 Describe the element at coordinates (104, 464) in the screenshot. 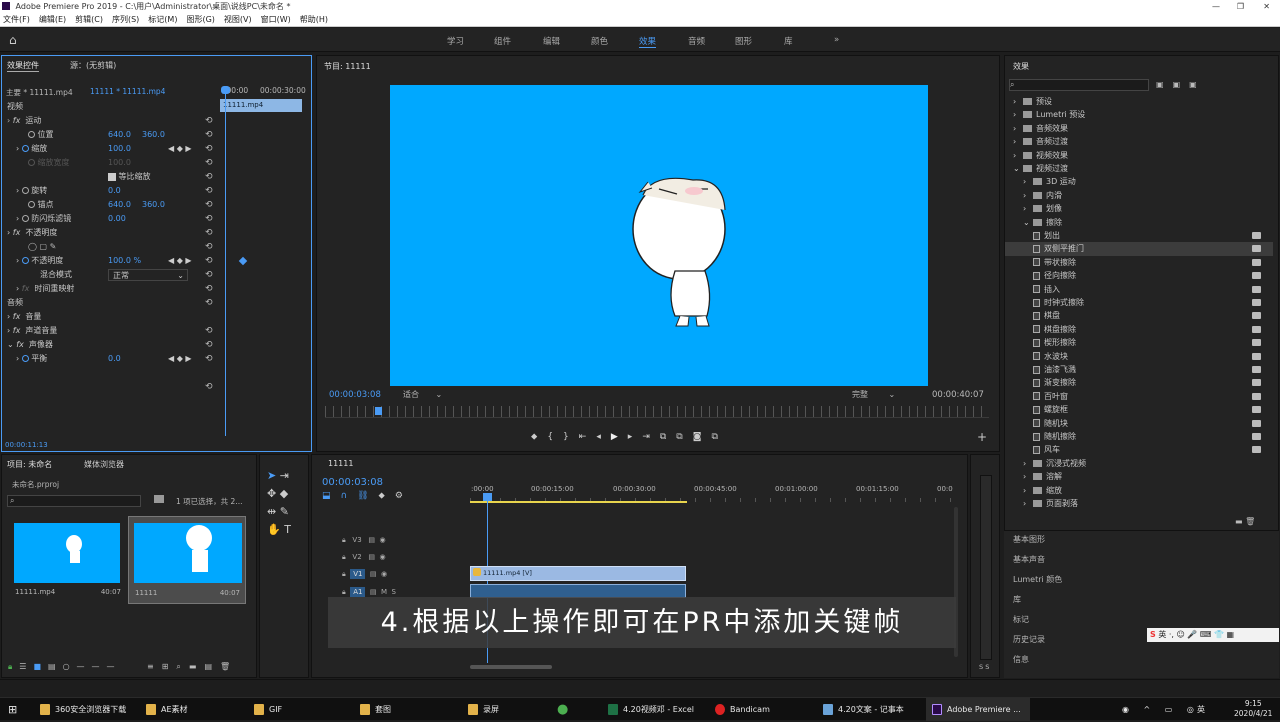

I see `tab-media-browser: 媒体浏览器` at that location.